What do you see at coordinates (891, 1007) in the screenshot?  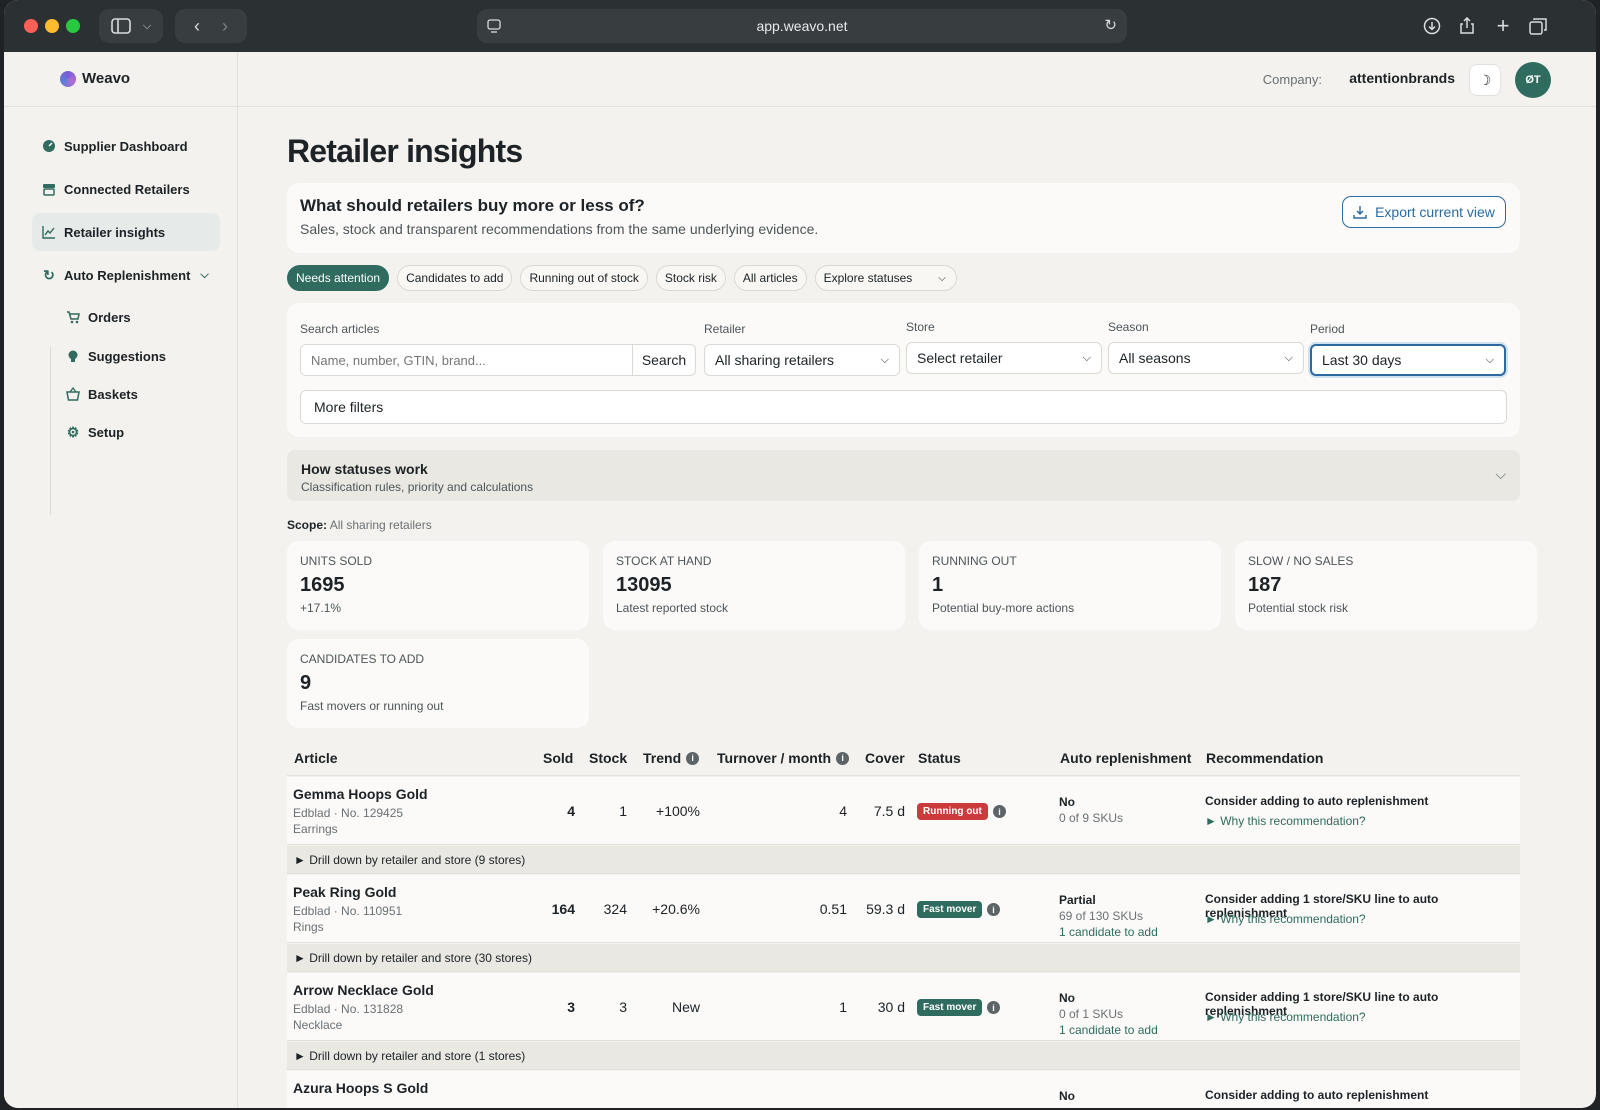 I see `cover-value: 30 d` at bounding box center [891, 1007].